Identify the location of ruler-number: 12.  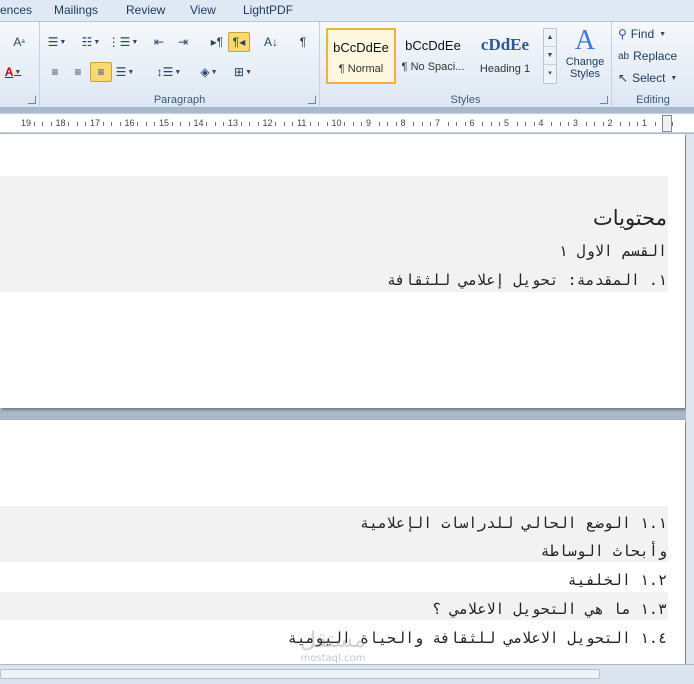
(267, 123).